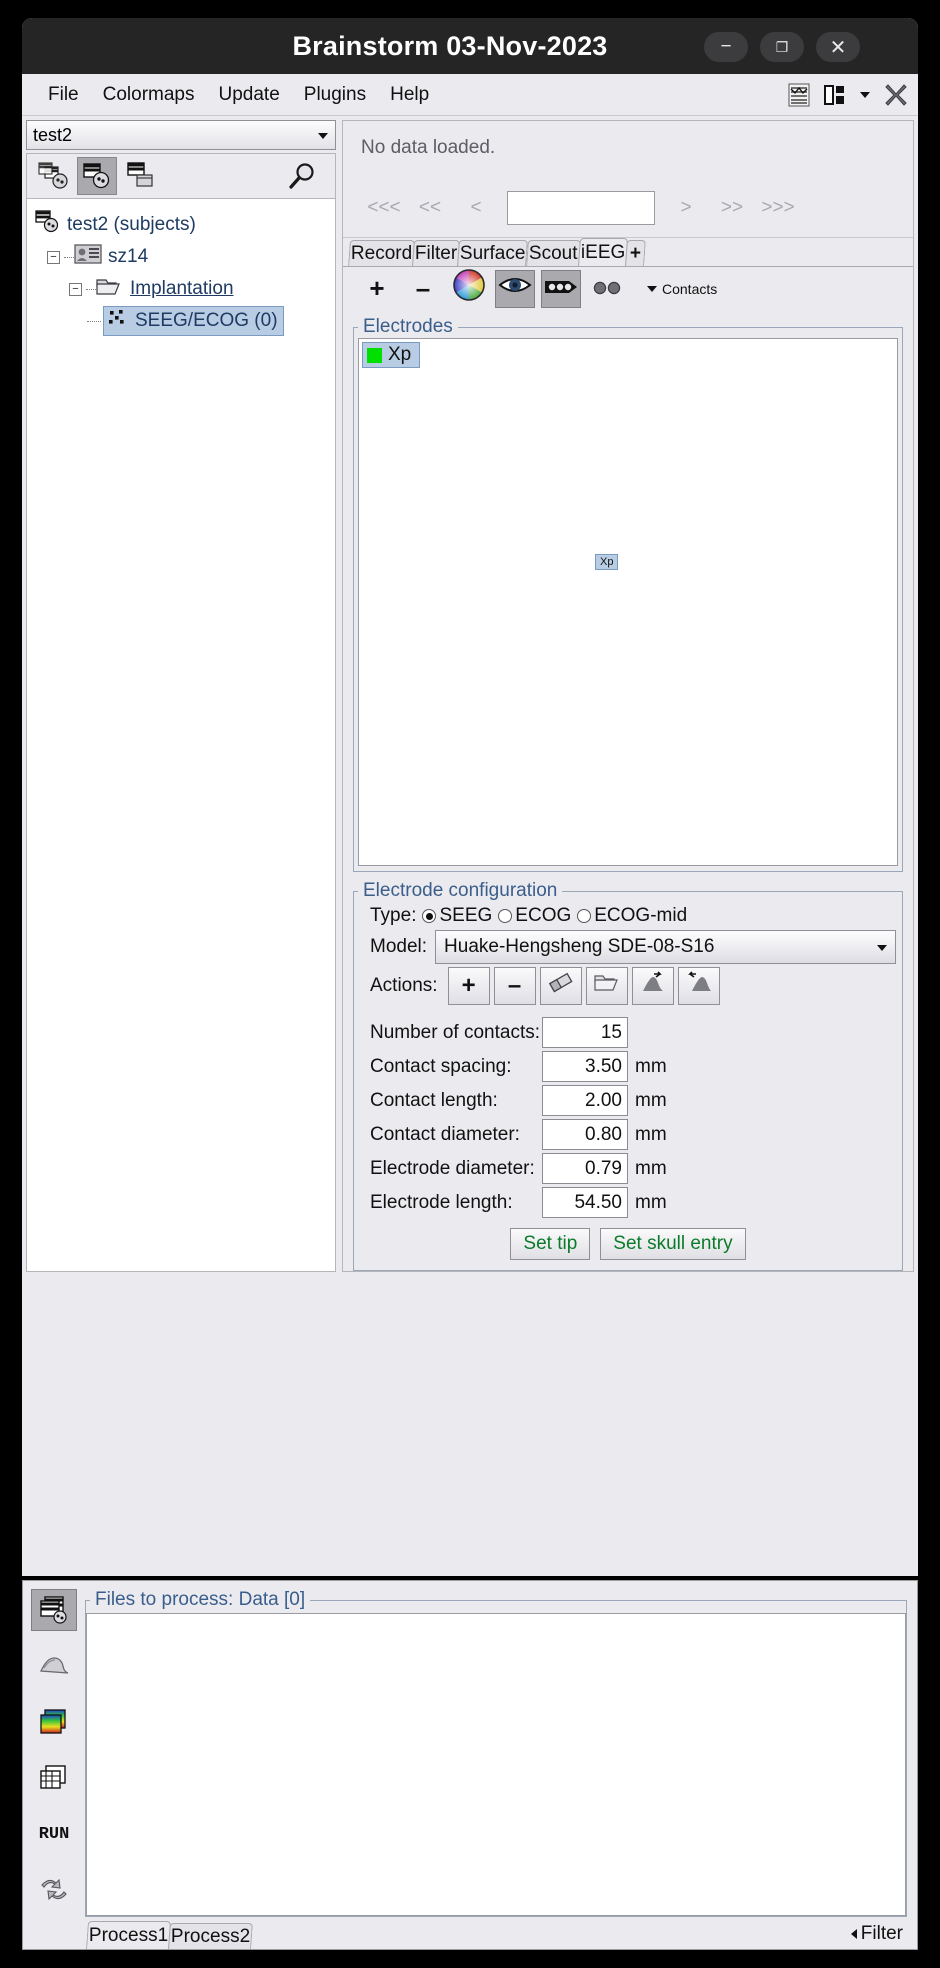 This screenshot has height=1968, width=940. I want to click on model-selector: Huake-Hengsheng SDE-08-S16, so click(665, 947).